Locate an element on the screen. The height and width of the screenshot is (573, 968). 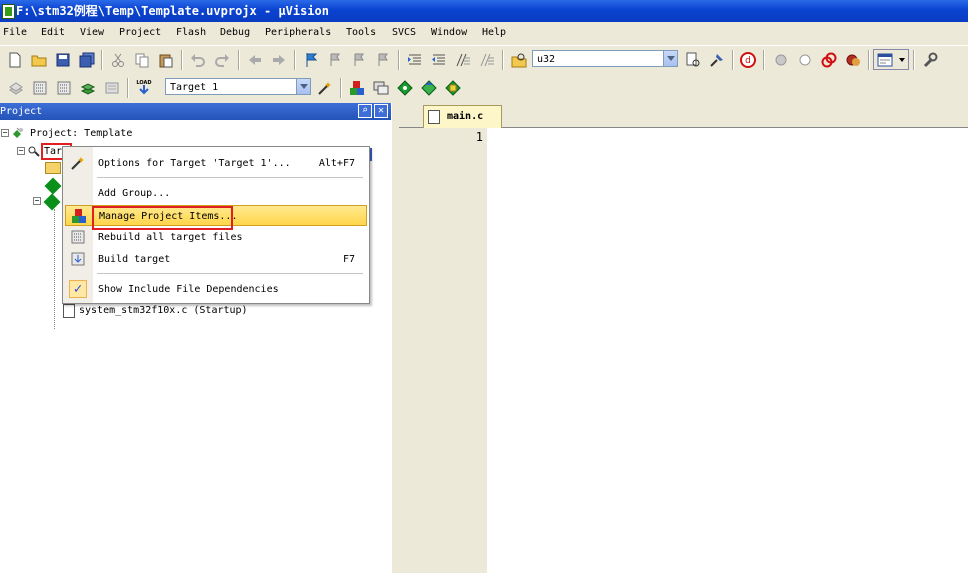
clear-bookmarks-icon is located at coordinates (383, 60).